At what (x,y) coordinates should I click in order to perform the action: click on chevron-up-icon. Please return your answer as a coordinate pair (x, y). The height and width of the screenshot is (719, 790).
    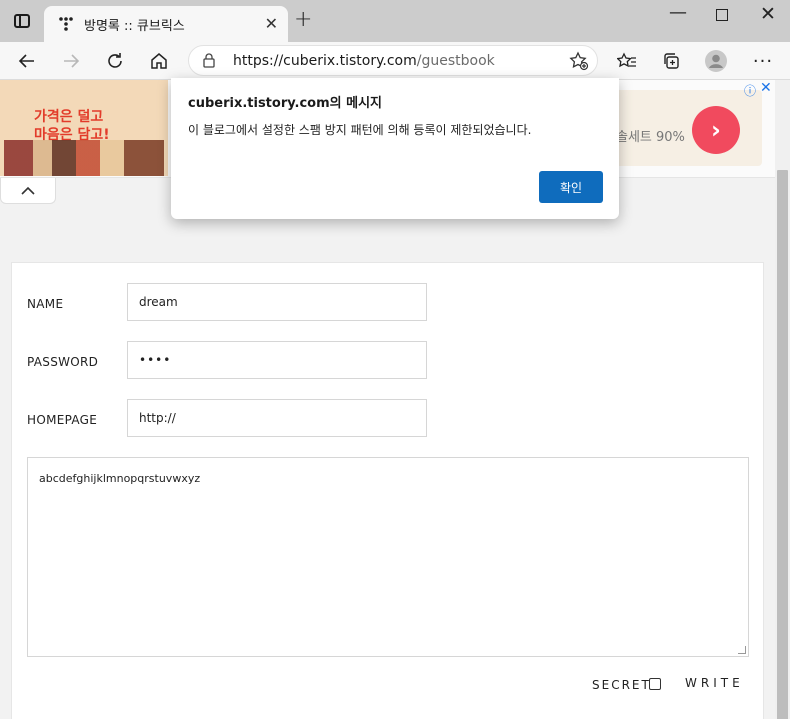
    Looking at the image, I should click on (28, 190).